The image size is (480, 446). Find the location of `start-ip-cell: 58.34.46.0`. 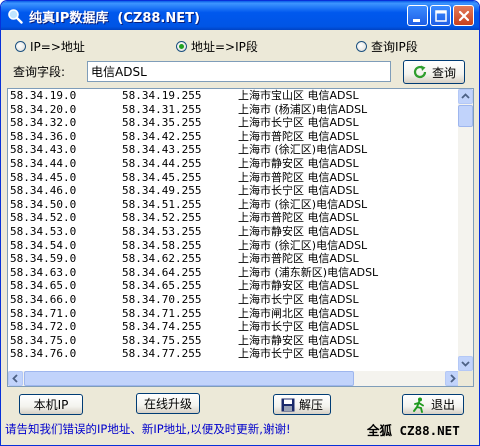

start-ip-cell: 58.34.46.0 is located at coordinates (43, 191).